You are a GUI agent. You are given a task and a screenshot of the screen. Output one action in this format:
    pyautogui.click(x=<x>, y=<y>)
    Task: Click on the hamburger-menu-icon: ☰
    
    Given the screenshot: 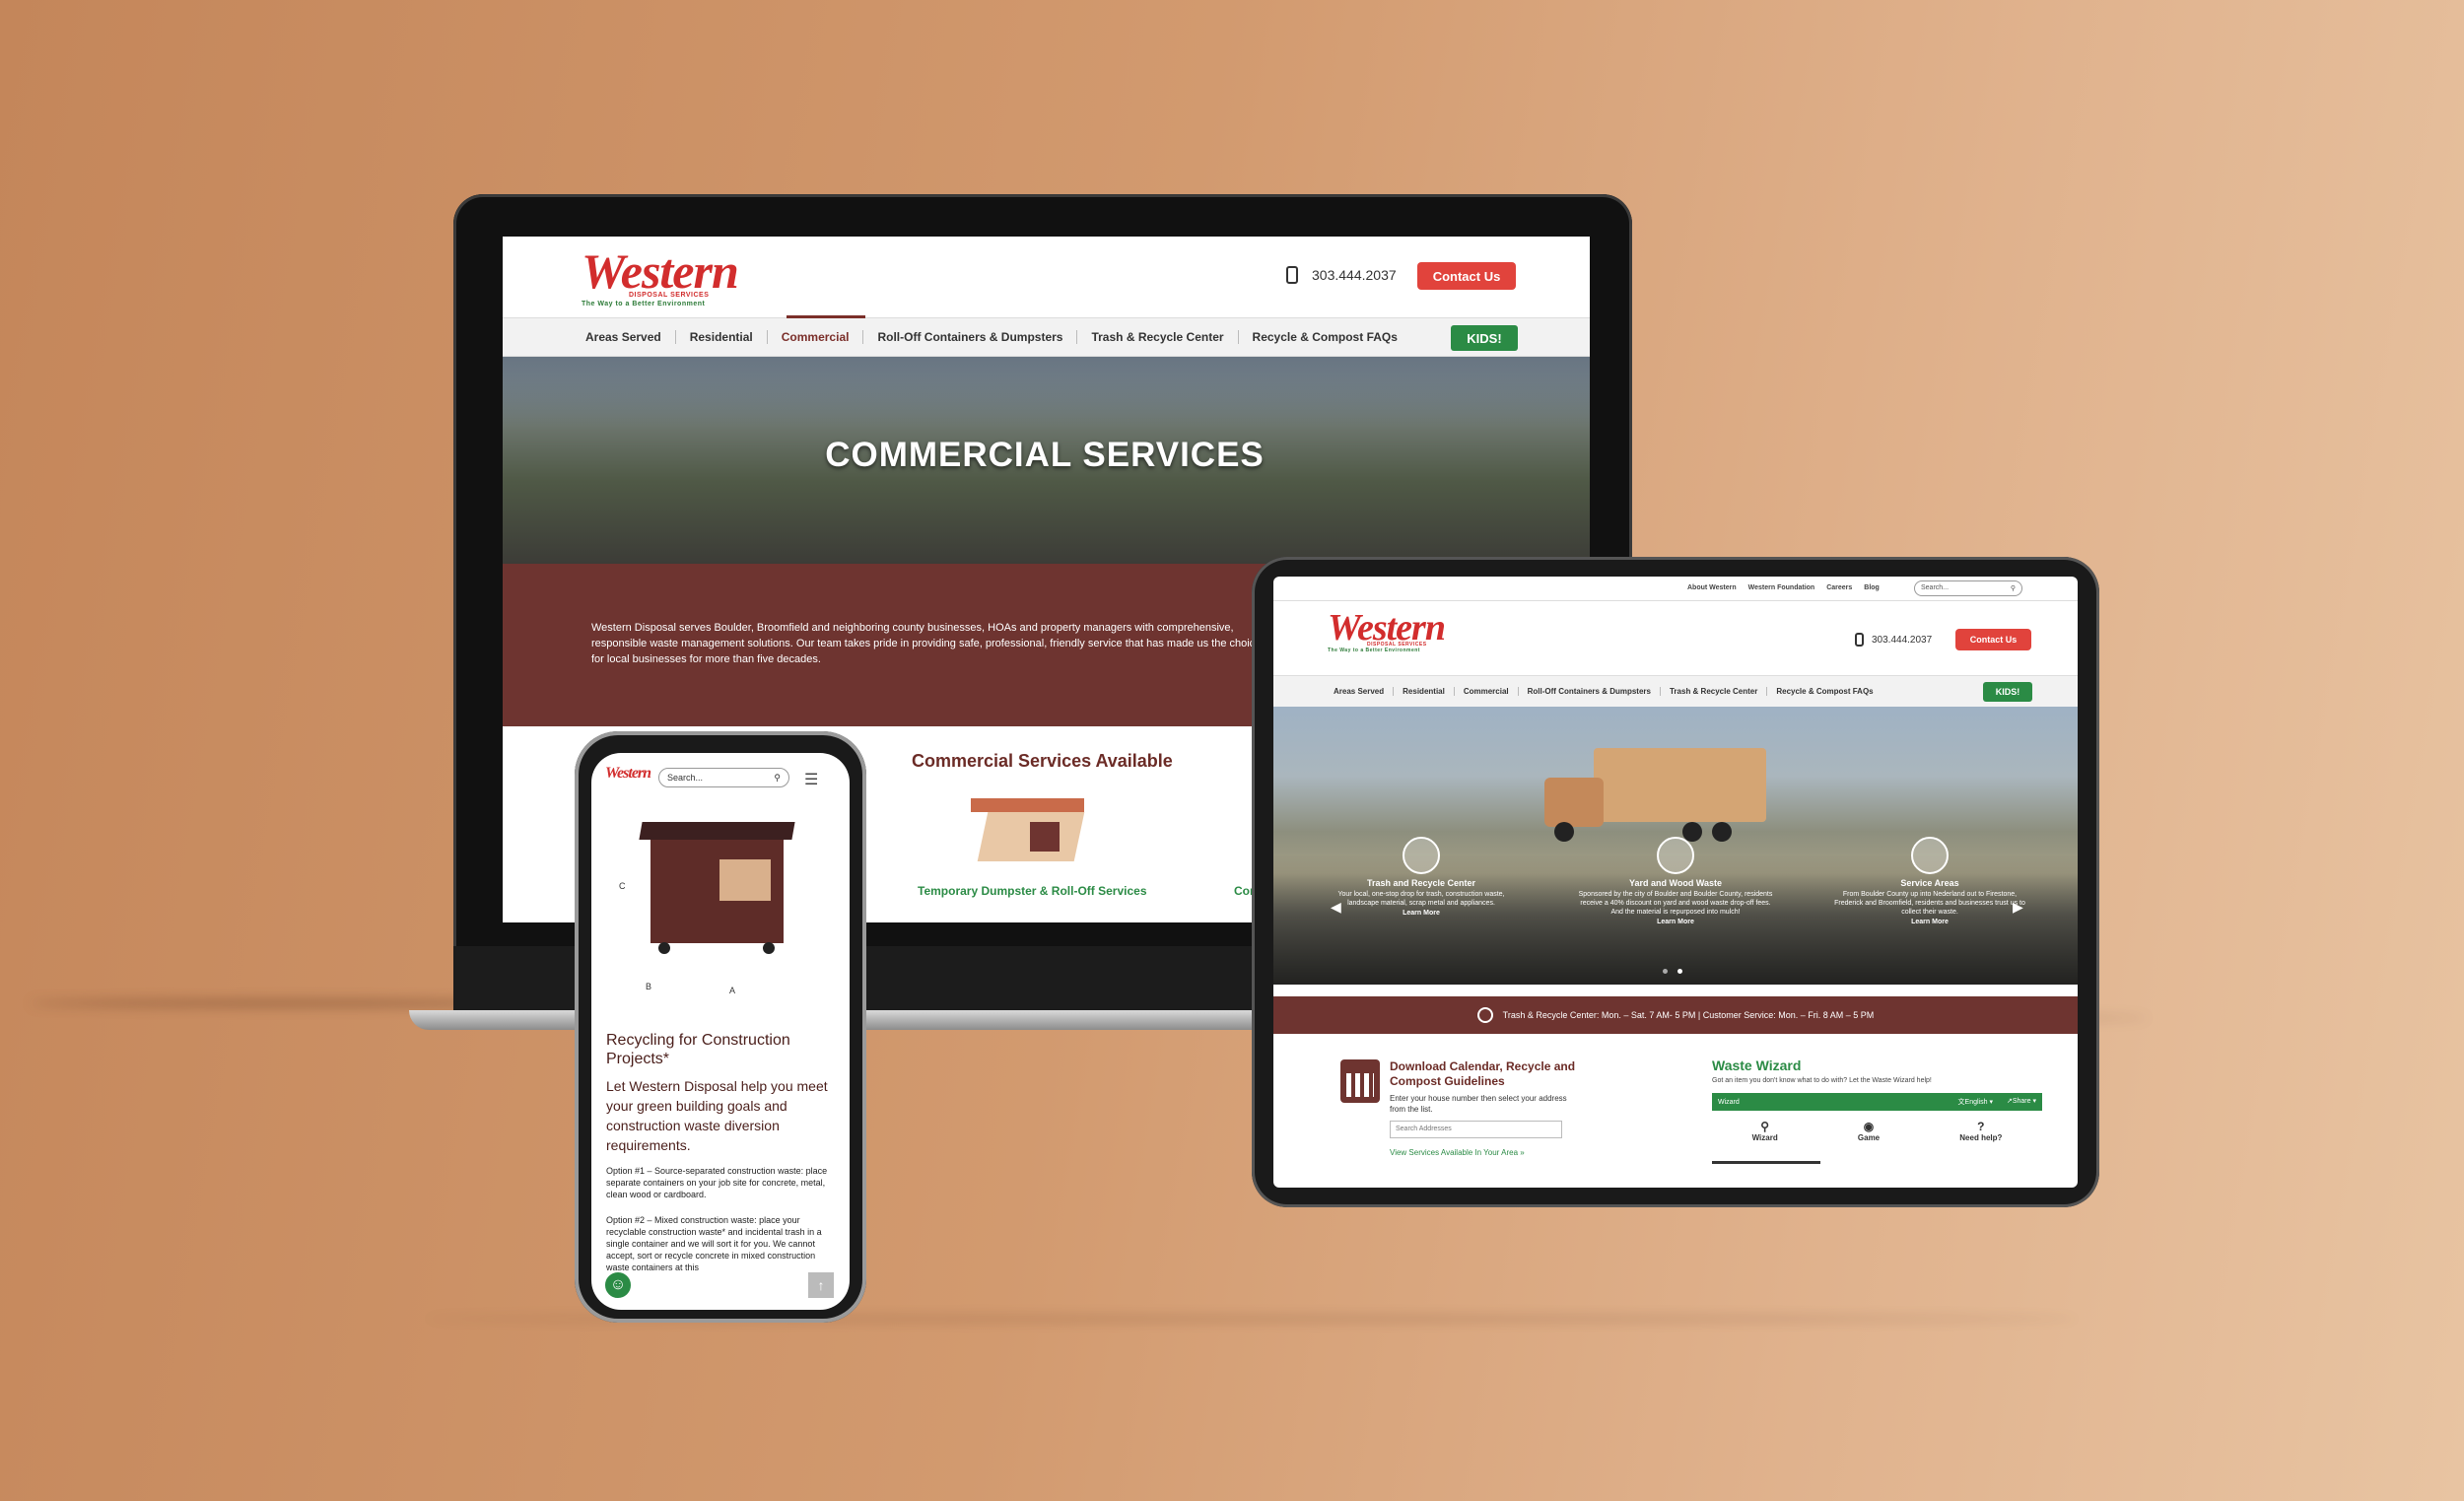 What is the action you would take?
    pyautogui.click(x=811, y=779)
    